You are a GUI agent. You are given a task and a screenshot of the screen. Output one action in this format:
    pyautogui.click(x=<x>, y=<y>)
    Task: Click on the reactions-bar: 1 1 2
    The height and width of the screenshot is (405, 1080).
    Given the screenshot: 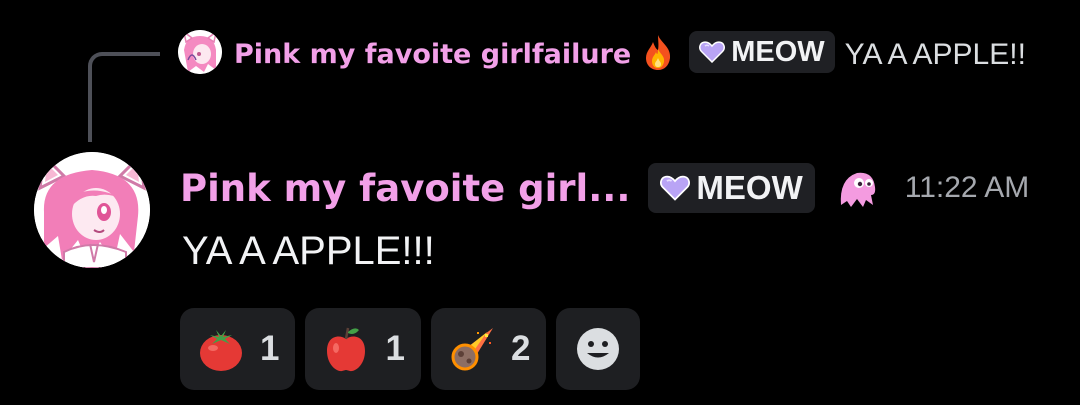 What is the action you would take?
    pyautogui.click(x=410, y=349)
    